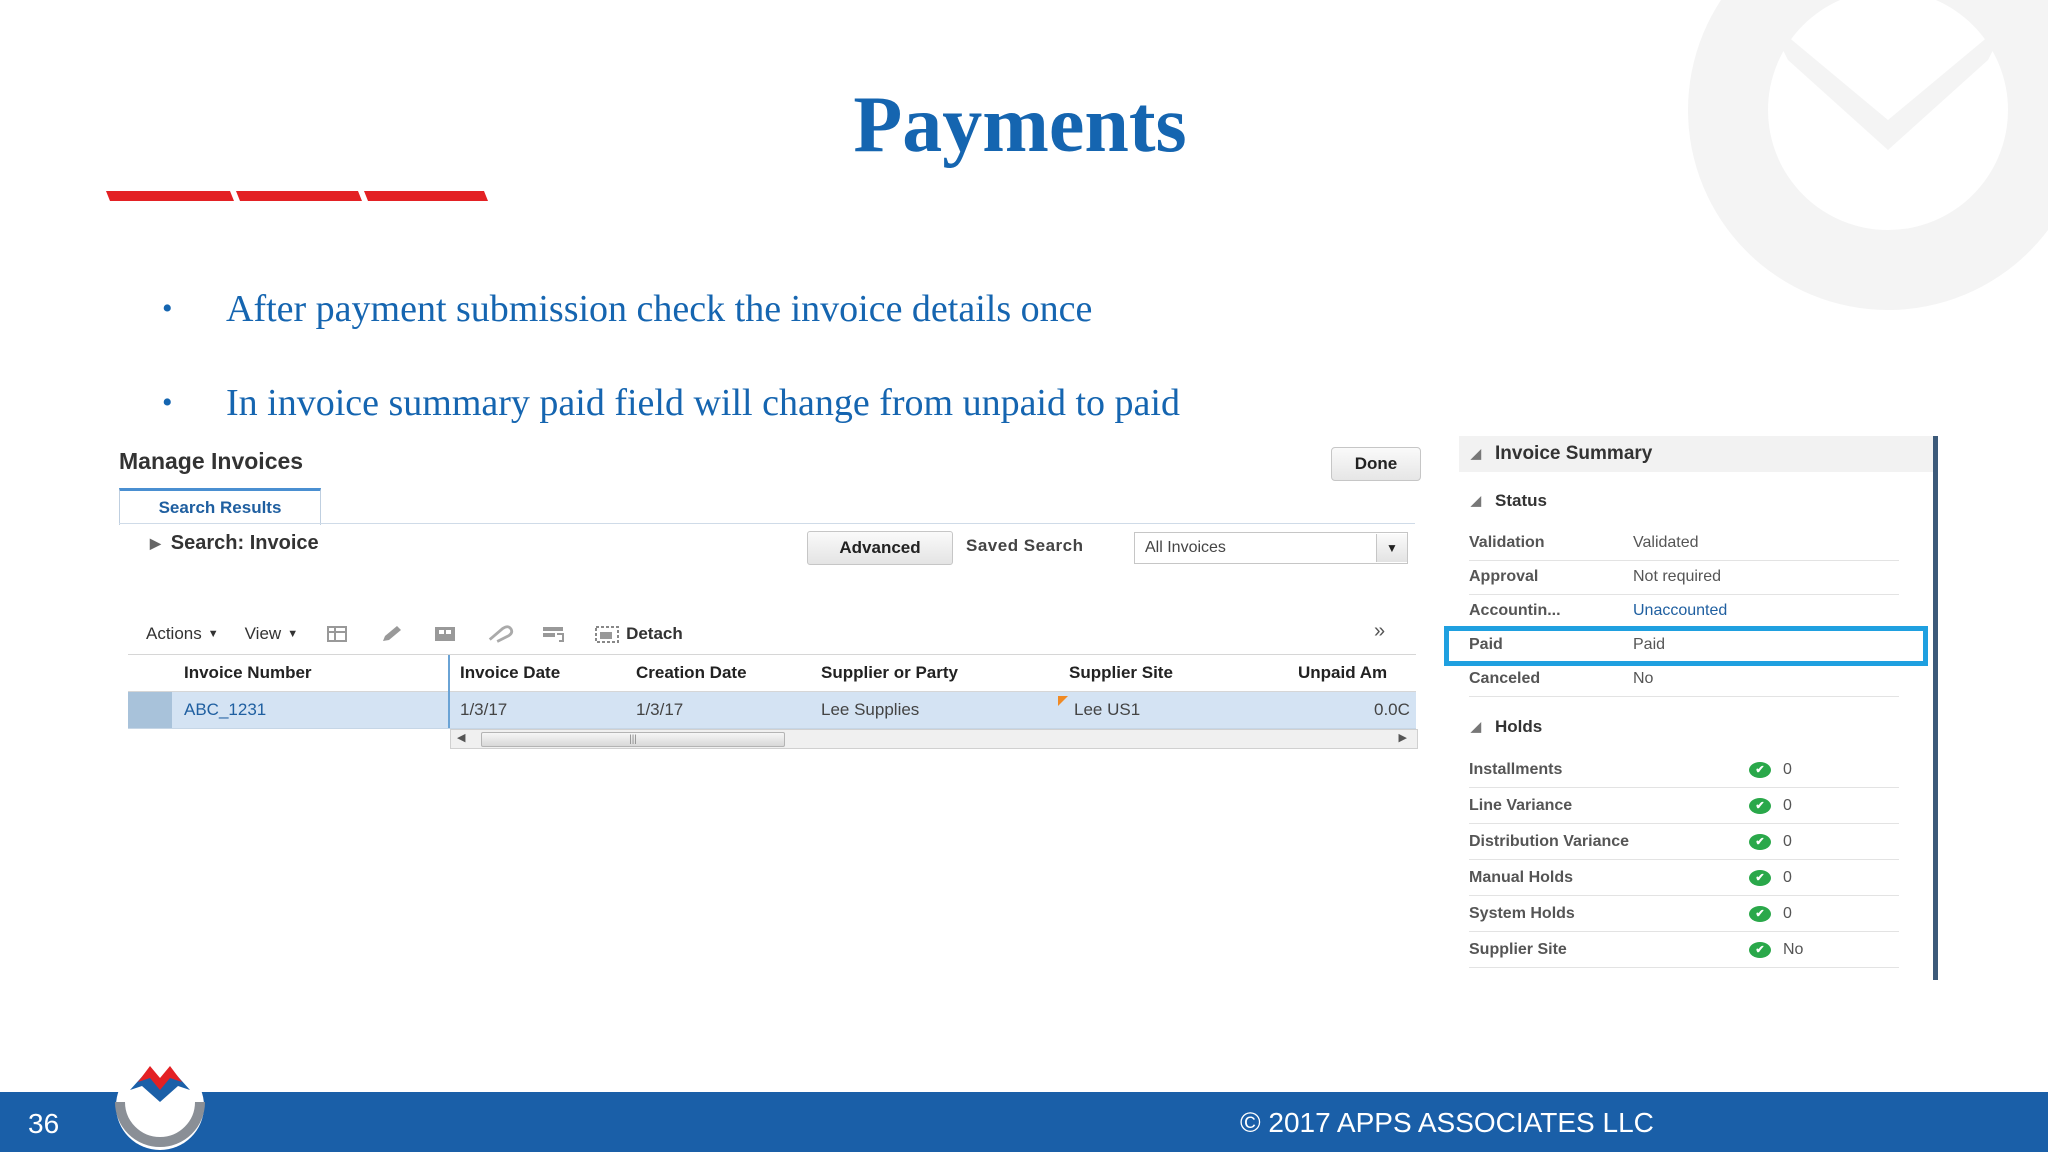 The image size is (2048, 1152). I want to click on expand-triangle-icon: ▶, so click(155, 543).